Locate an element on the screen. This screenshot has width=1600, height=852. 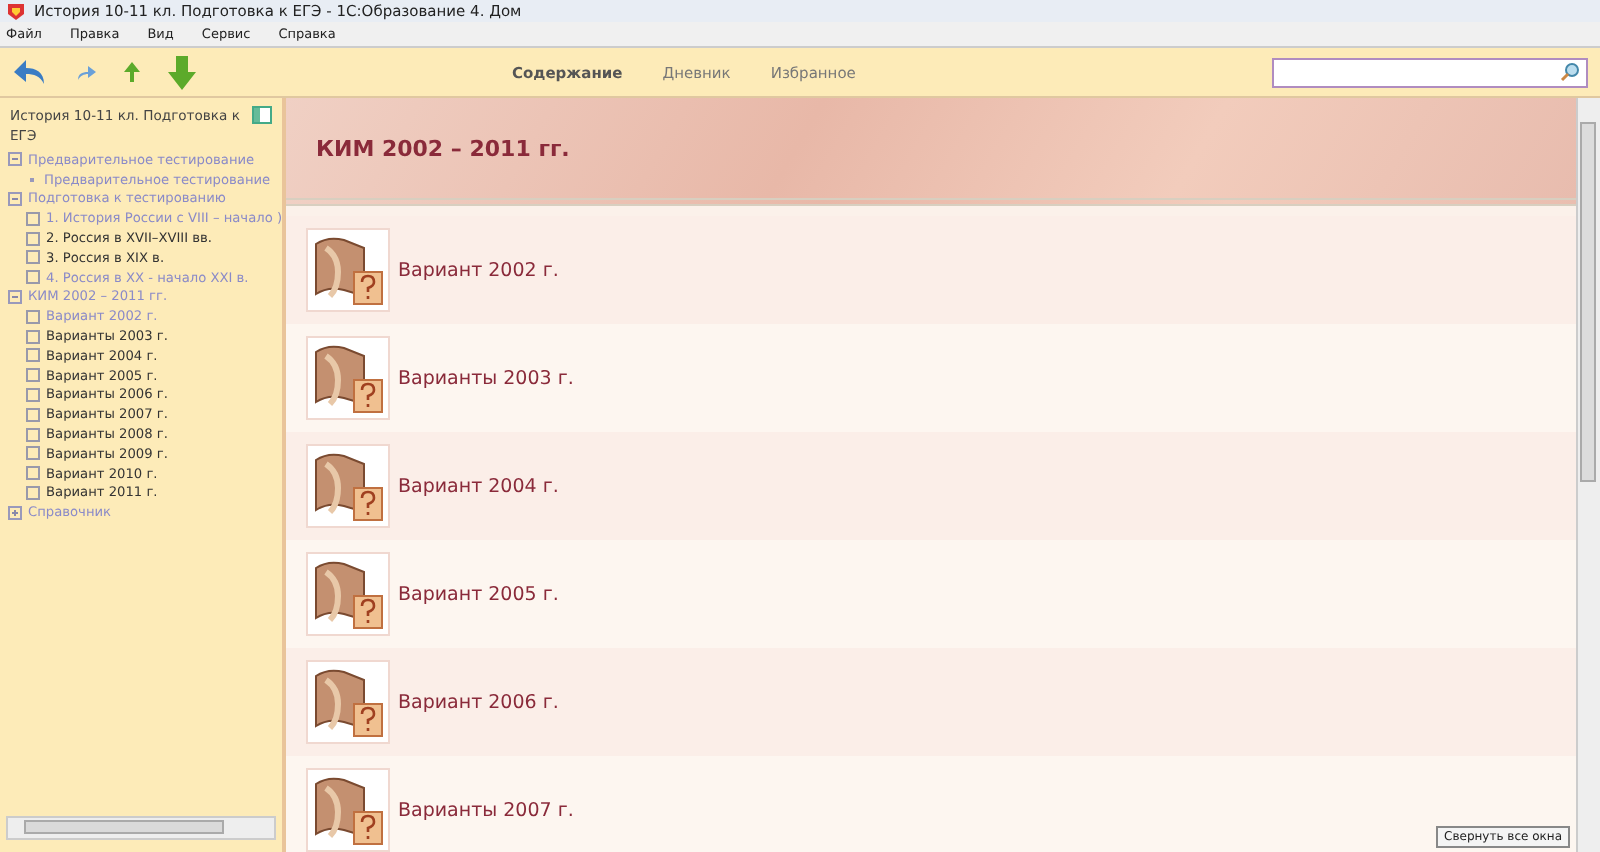
horizontal-scrollbar is located at coordinates (141, 828).